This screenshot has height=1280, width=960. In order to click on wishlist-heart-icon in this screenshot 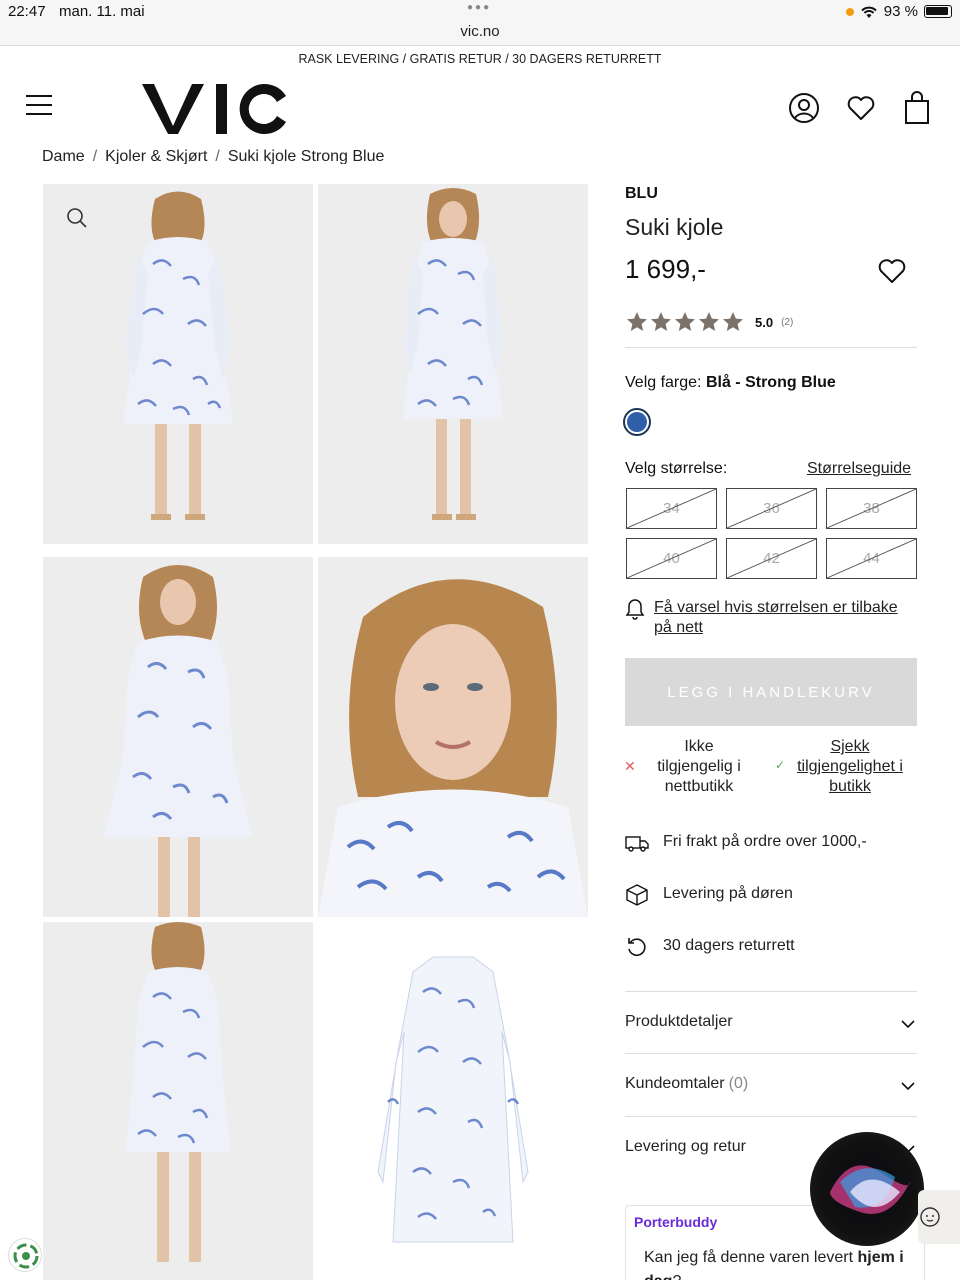, I will do `click(861, 108)`.